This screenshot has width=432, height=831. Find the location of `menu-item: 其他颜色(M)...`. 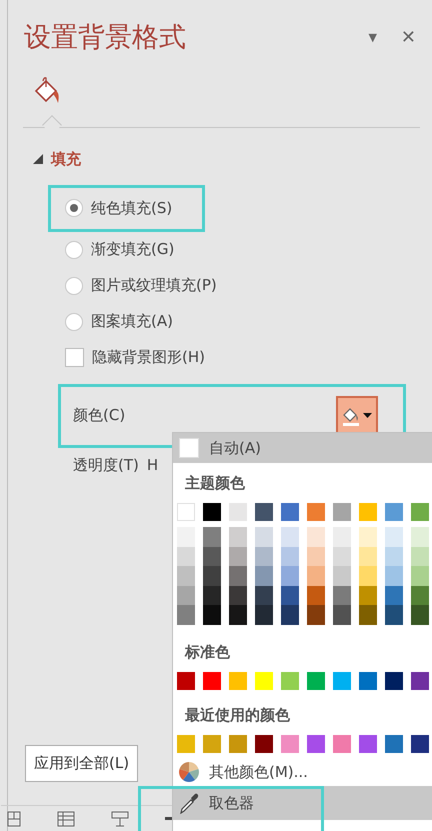

menu-item: 其他颜色(M)... is located at coordinates (302, 772).